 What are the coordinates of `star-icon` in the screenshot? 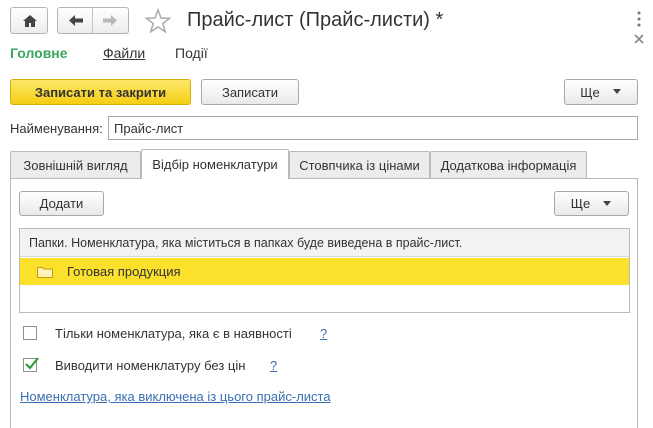 It's located at (158, 21).